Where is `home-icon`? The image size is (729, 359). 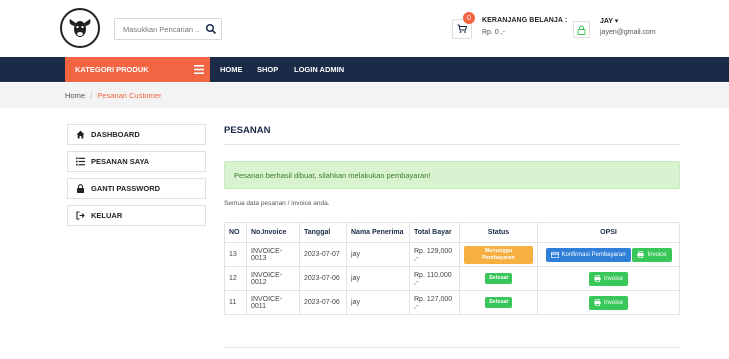 home-icon is located at coordinates (80, 134).